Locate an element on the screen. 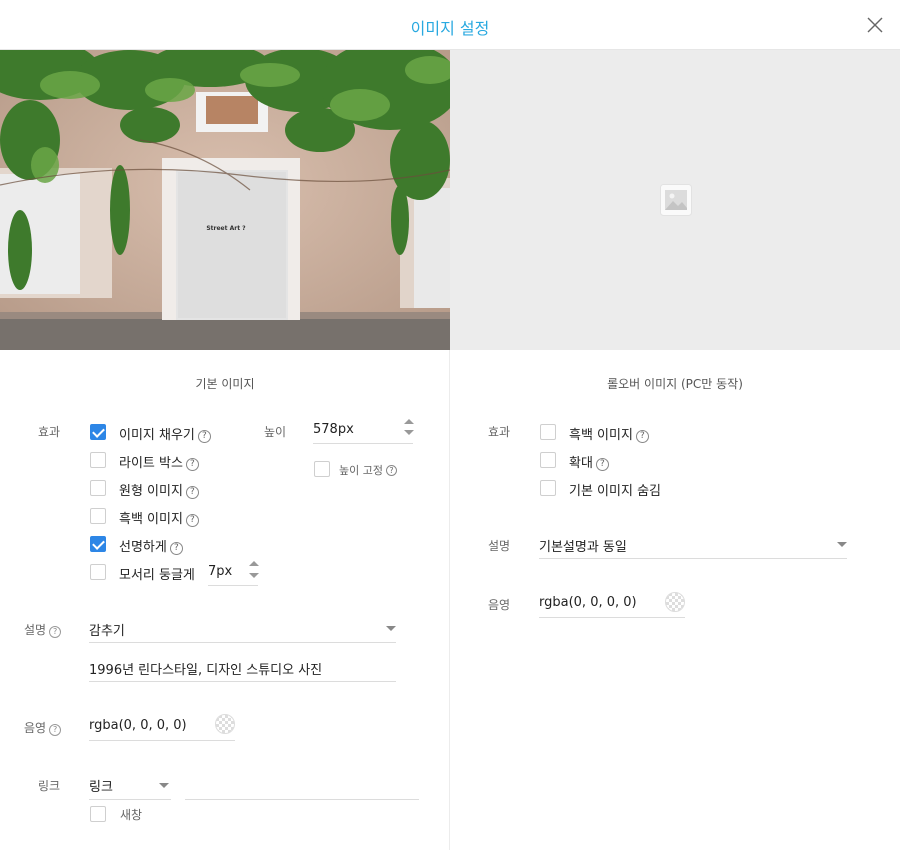 Image resolution: width=900 pixels, height=850 pixels. street-art-sign: Street Art ? is located at coordinates (226, 228).